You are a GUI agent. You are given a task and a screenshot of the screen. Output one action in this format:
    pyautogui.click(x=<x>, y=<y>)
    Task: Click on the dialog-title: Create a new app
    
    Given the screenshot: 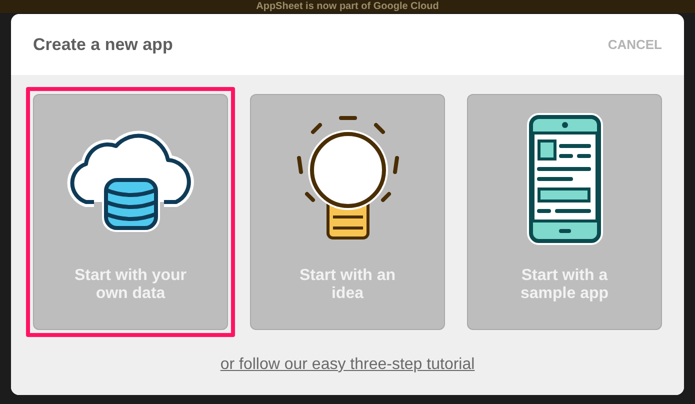 What is the action you would take?
    pyautogui.click(x=103, y=45)
    